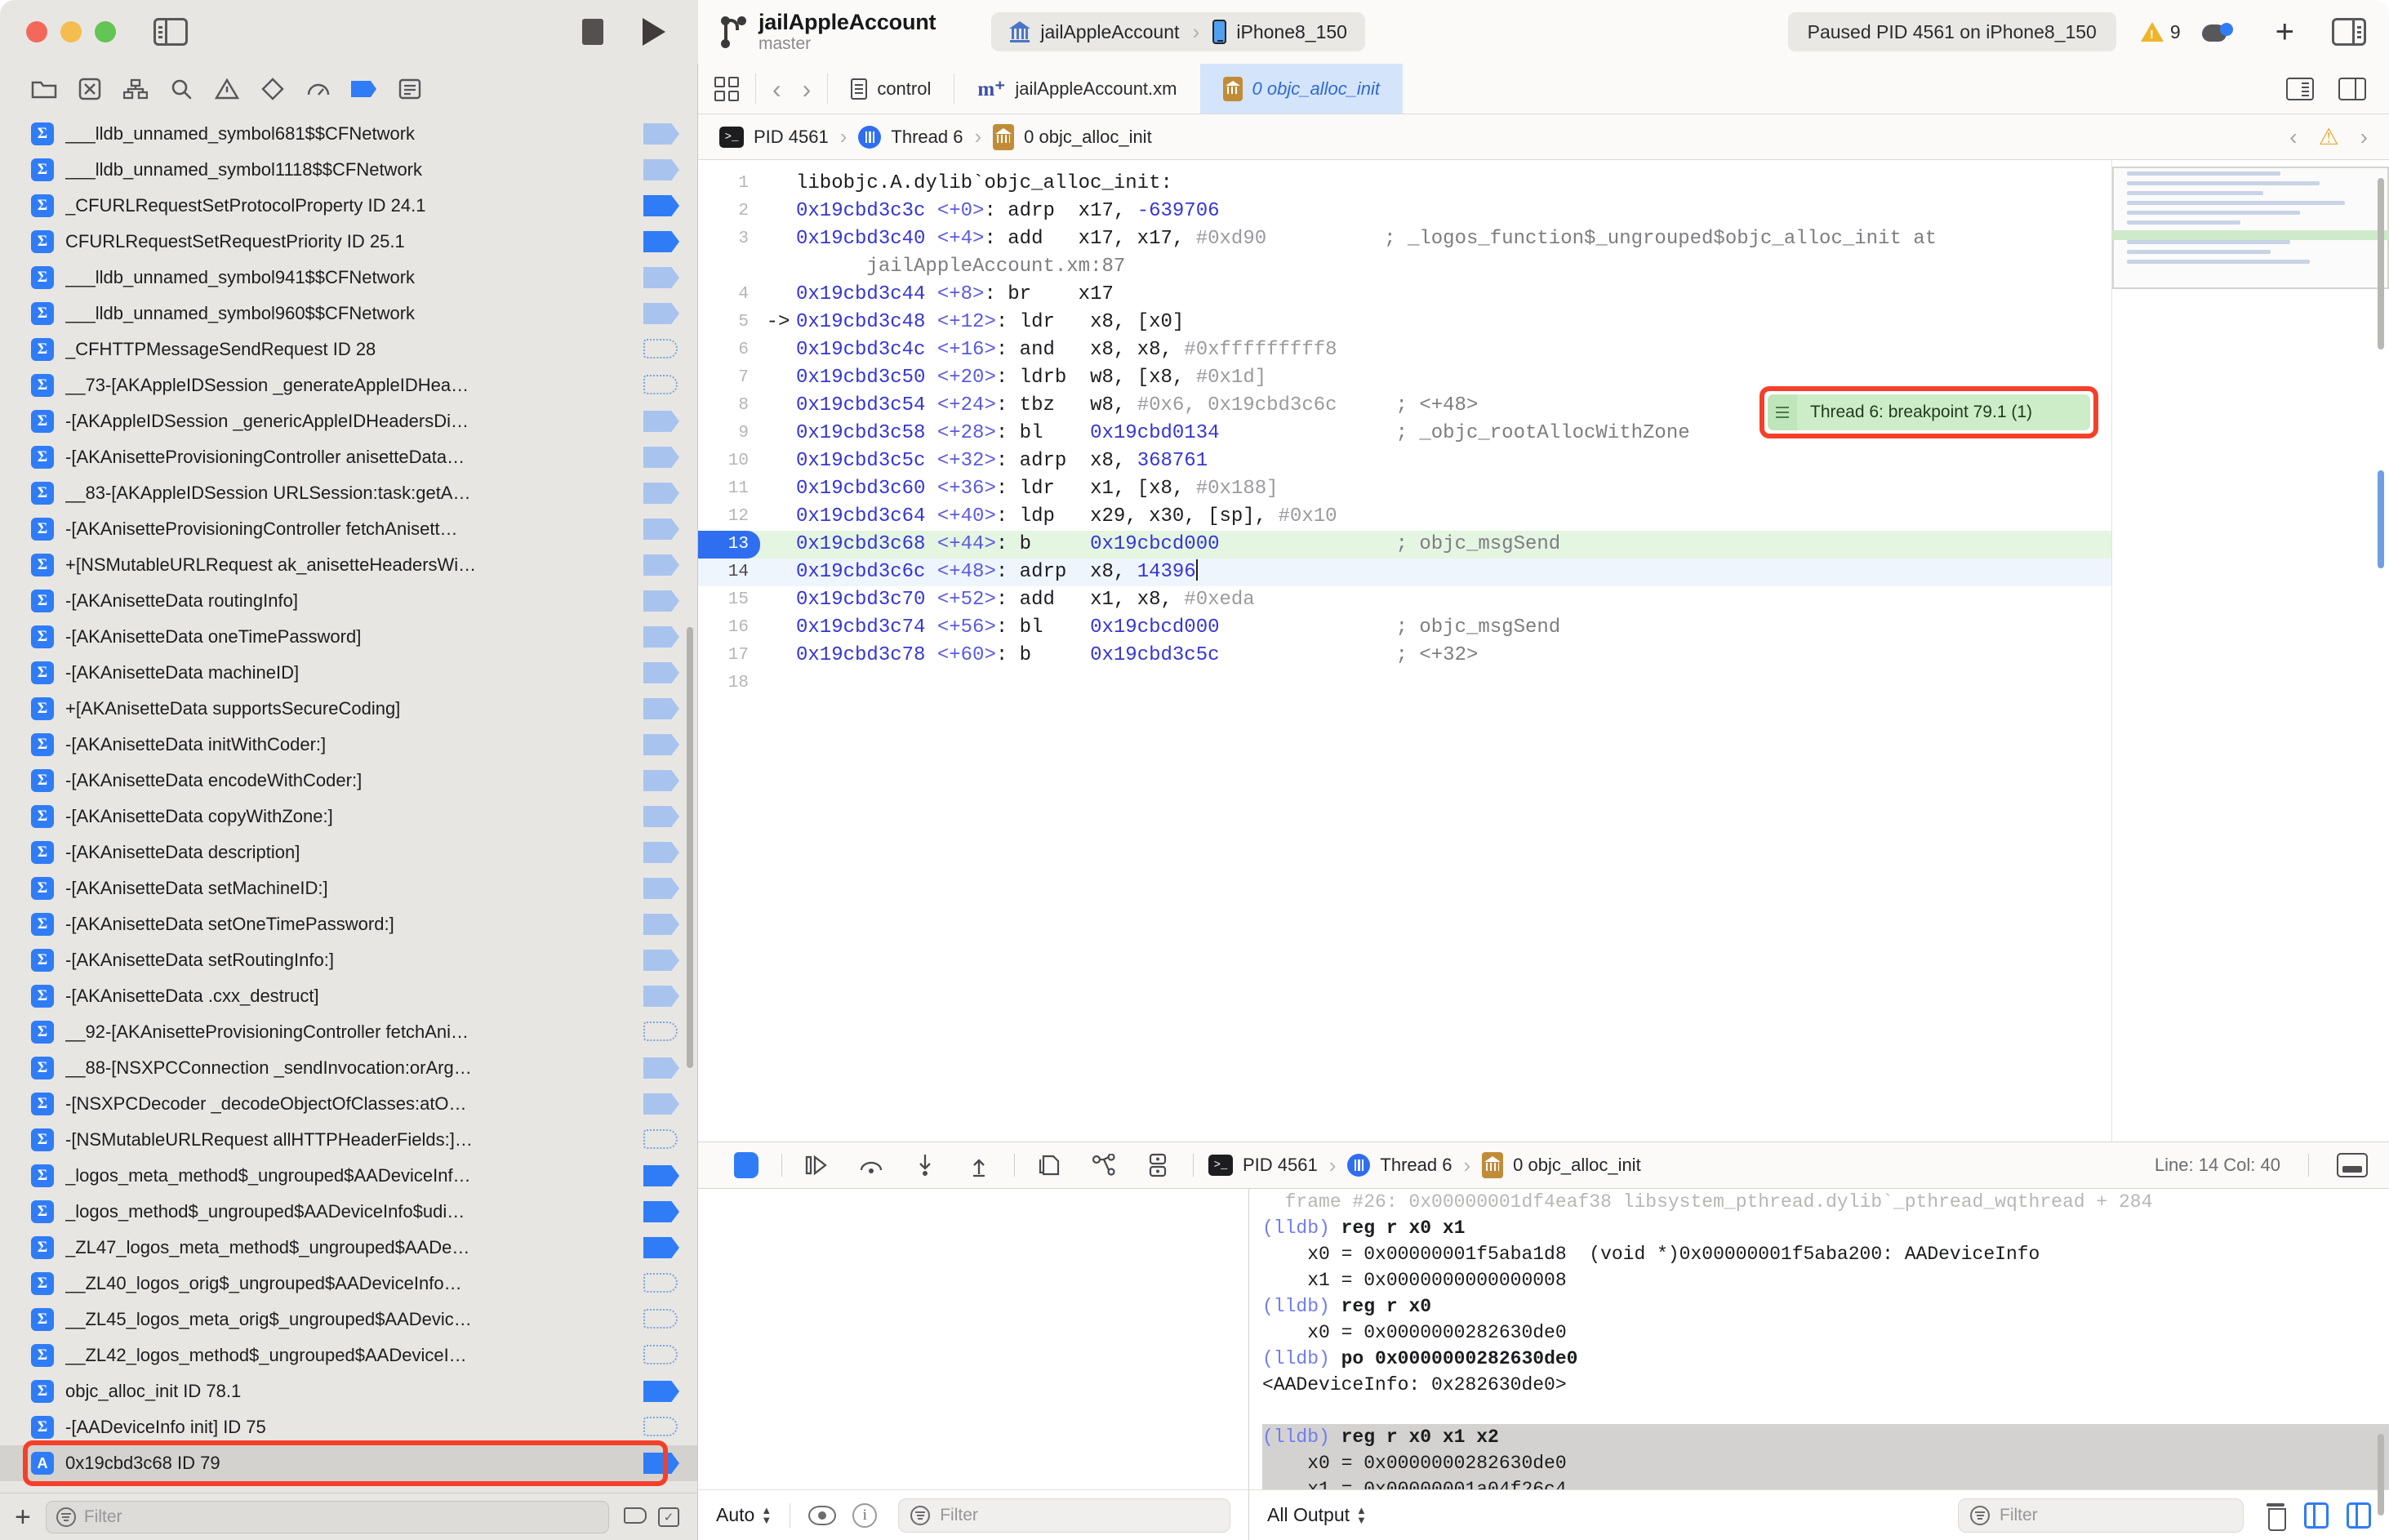 The width and height of the screenshot is (2389, 1540). What do you see at coordinates (1072, 136) in the screenshot?
I see `jumpbar-frame: 0 objc_alloc_init` at bounding box center [1072, 136].